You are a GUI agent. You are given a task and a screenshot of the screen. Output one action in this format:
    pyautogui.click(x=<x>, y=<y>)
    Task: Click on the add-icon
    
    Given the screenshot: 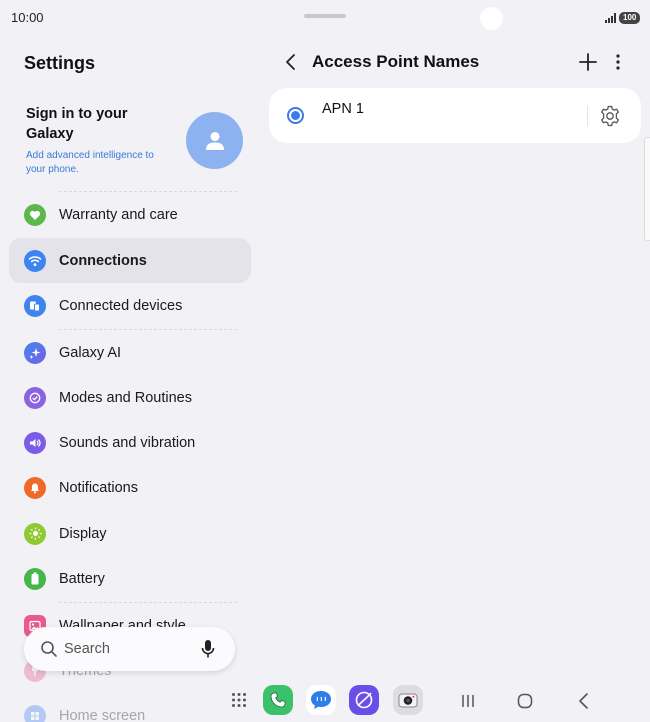 What is the action you would take?
    pyautogui.click(x=588, y=62)
    